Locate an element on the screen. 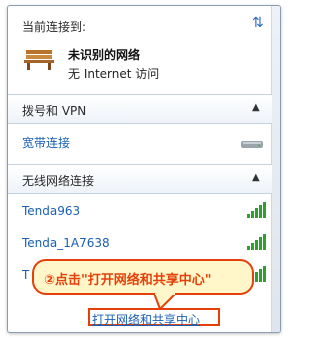 This screenshot has width=320, height=345. modem-icon is located at coordinates (252, 144).